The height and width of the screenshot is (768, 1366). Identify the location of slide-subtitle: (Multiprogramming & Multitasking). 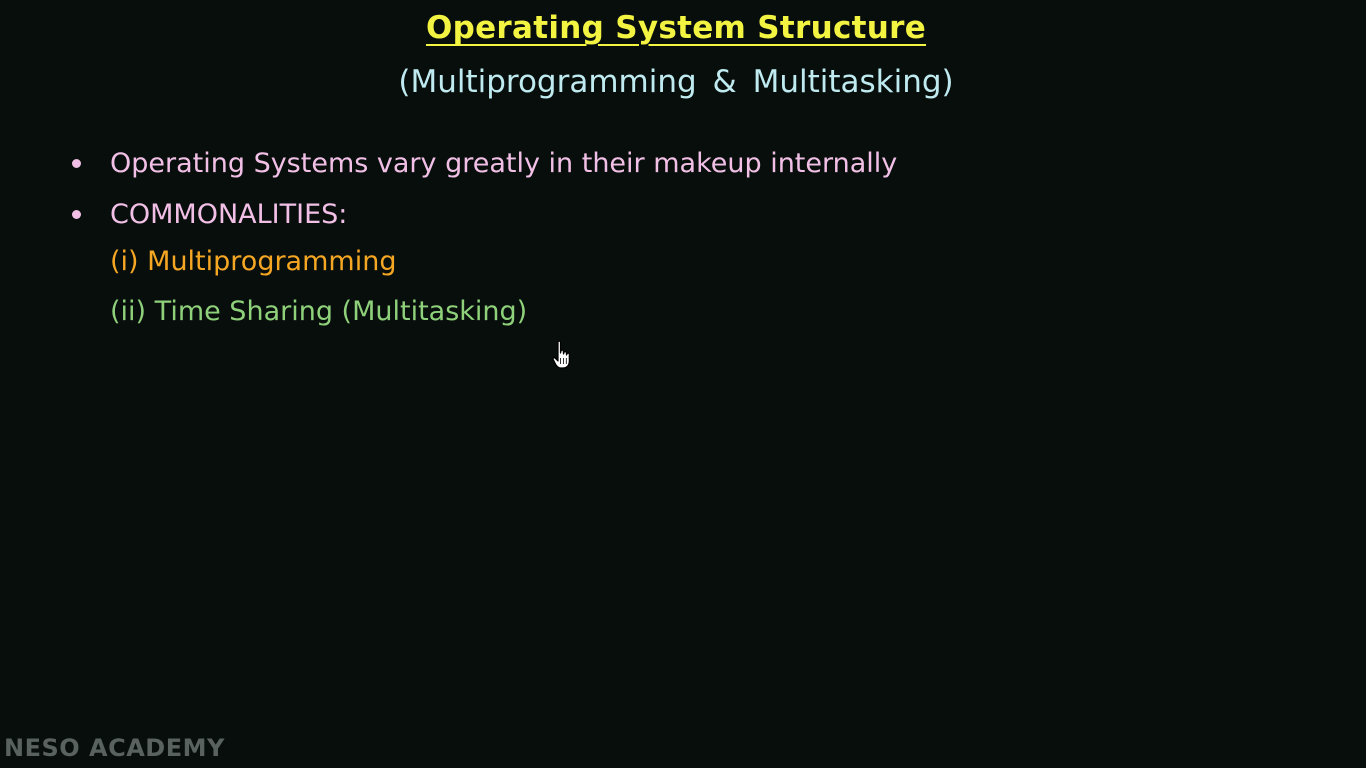
(676, 82).